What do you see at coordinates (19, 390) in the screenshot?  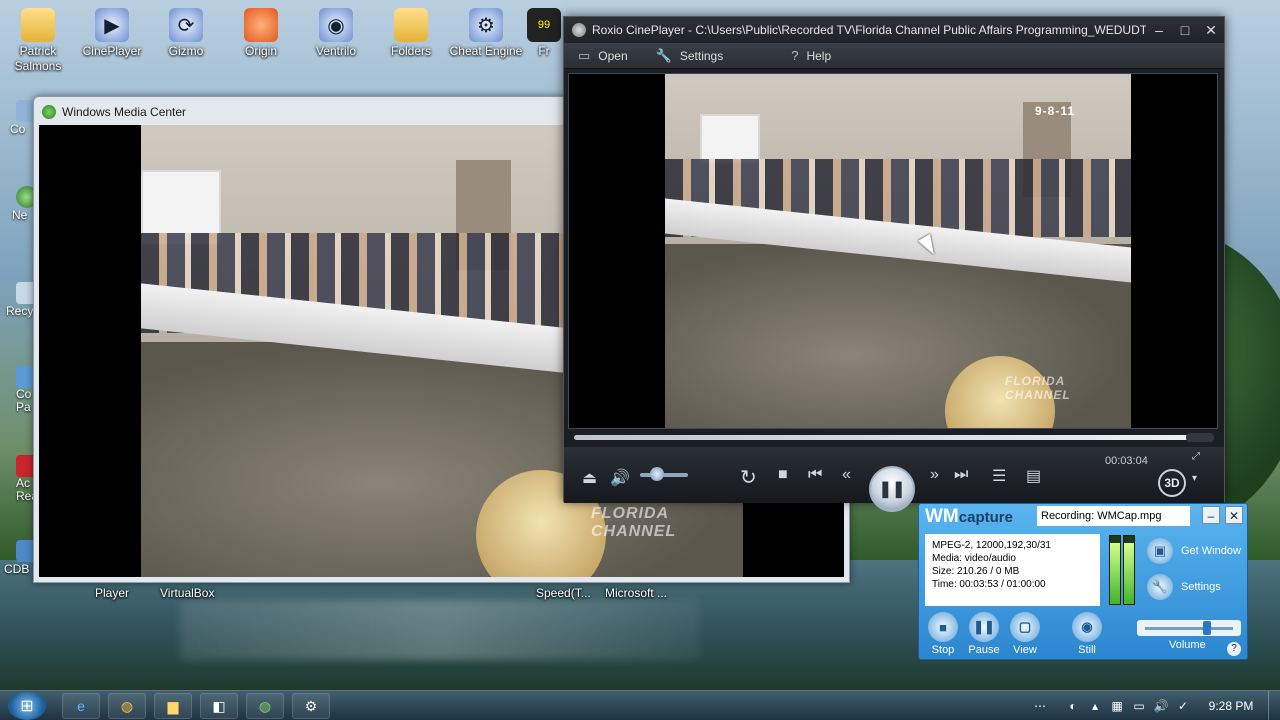 I see `desktop-icon-control-panel: Co Pa` at bounding box center [19, 390].